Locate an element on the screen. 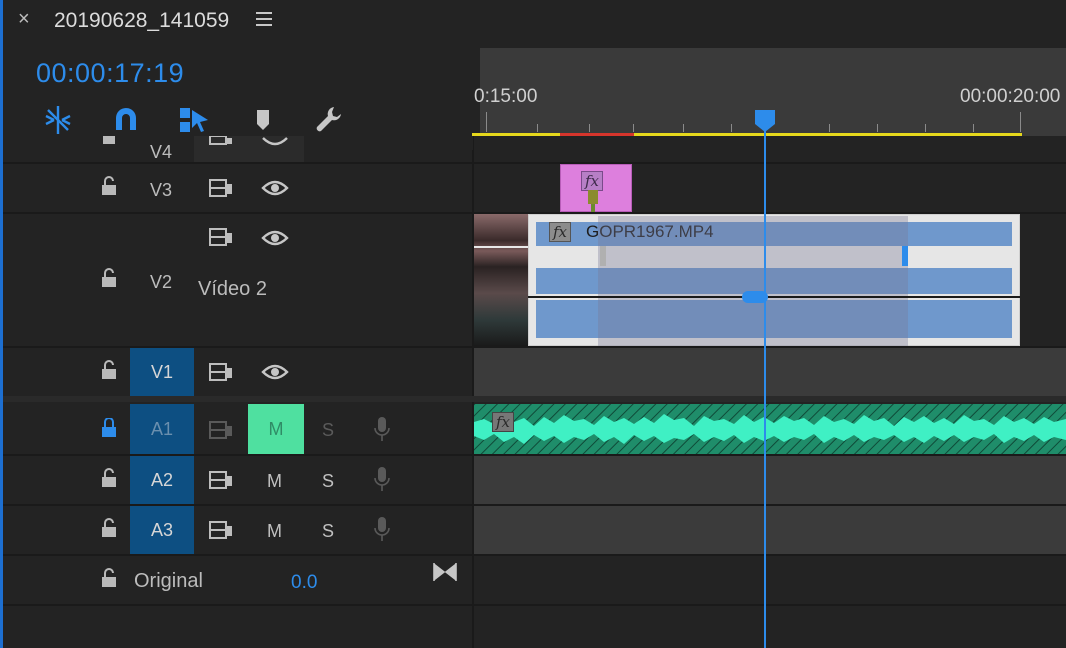 Image resolution: width=1066 pixels, height=648 pixels. a2-sync-lock-icon is located at coordinates (222, 480).